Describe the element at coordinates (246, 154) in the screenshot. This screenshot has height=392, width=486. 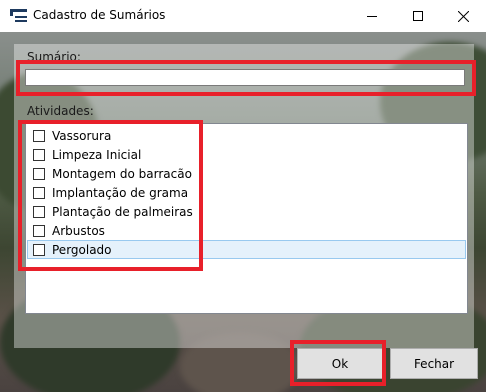
I see `list-item: Limpeza Inicial` at that location.